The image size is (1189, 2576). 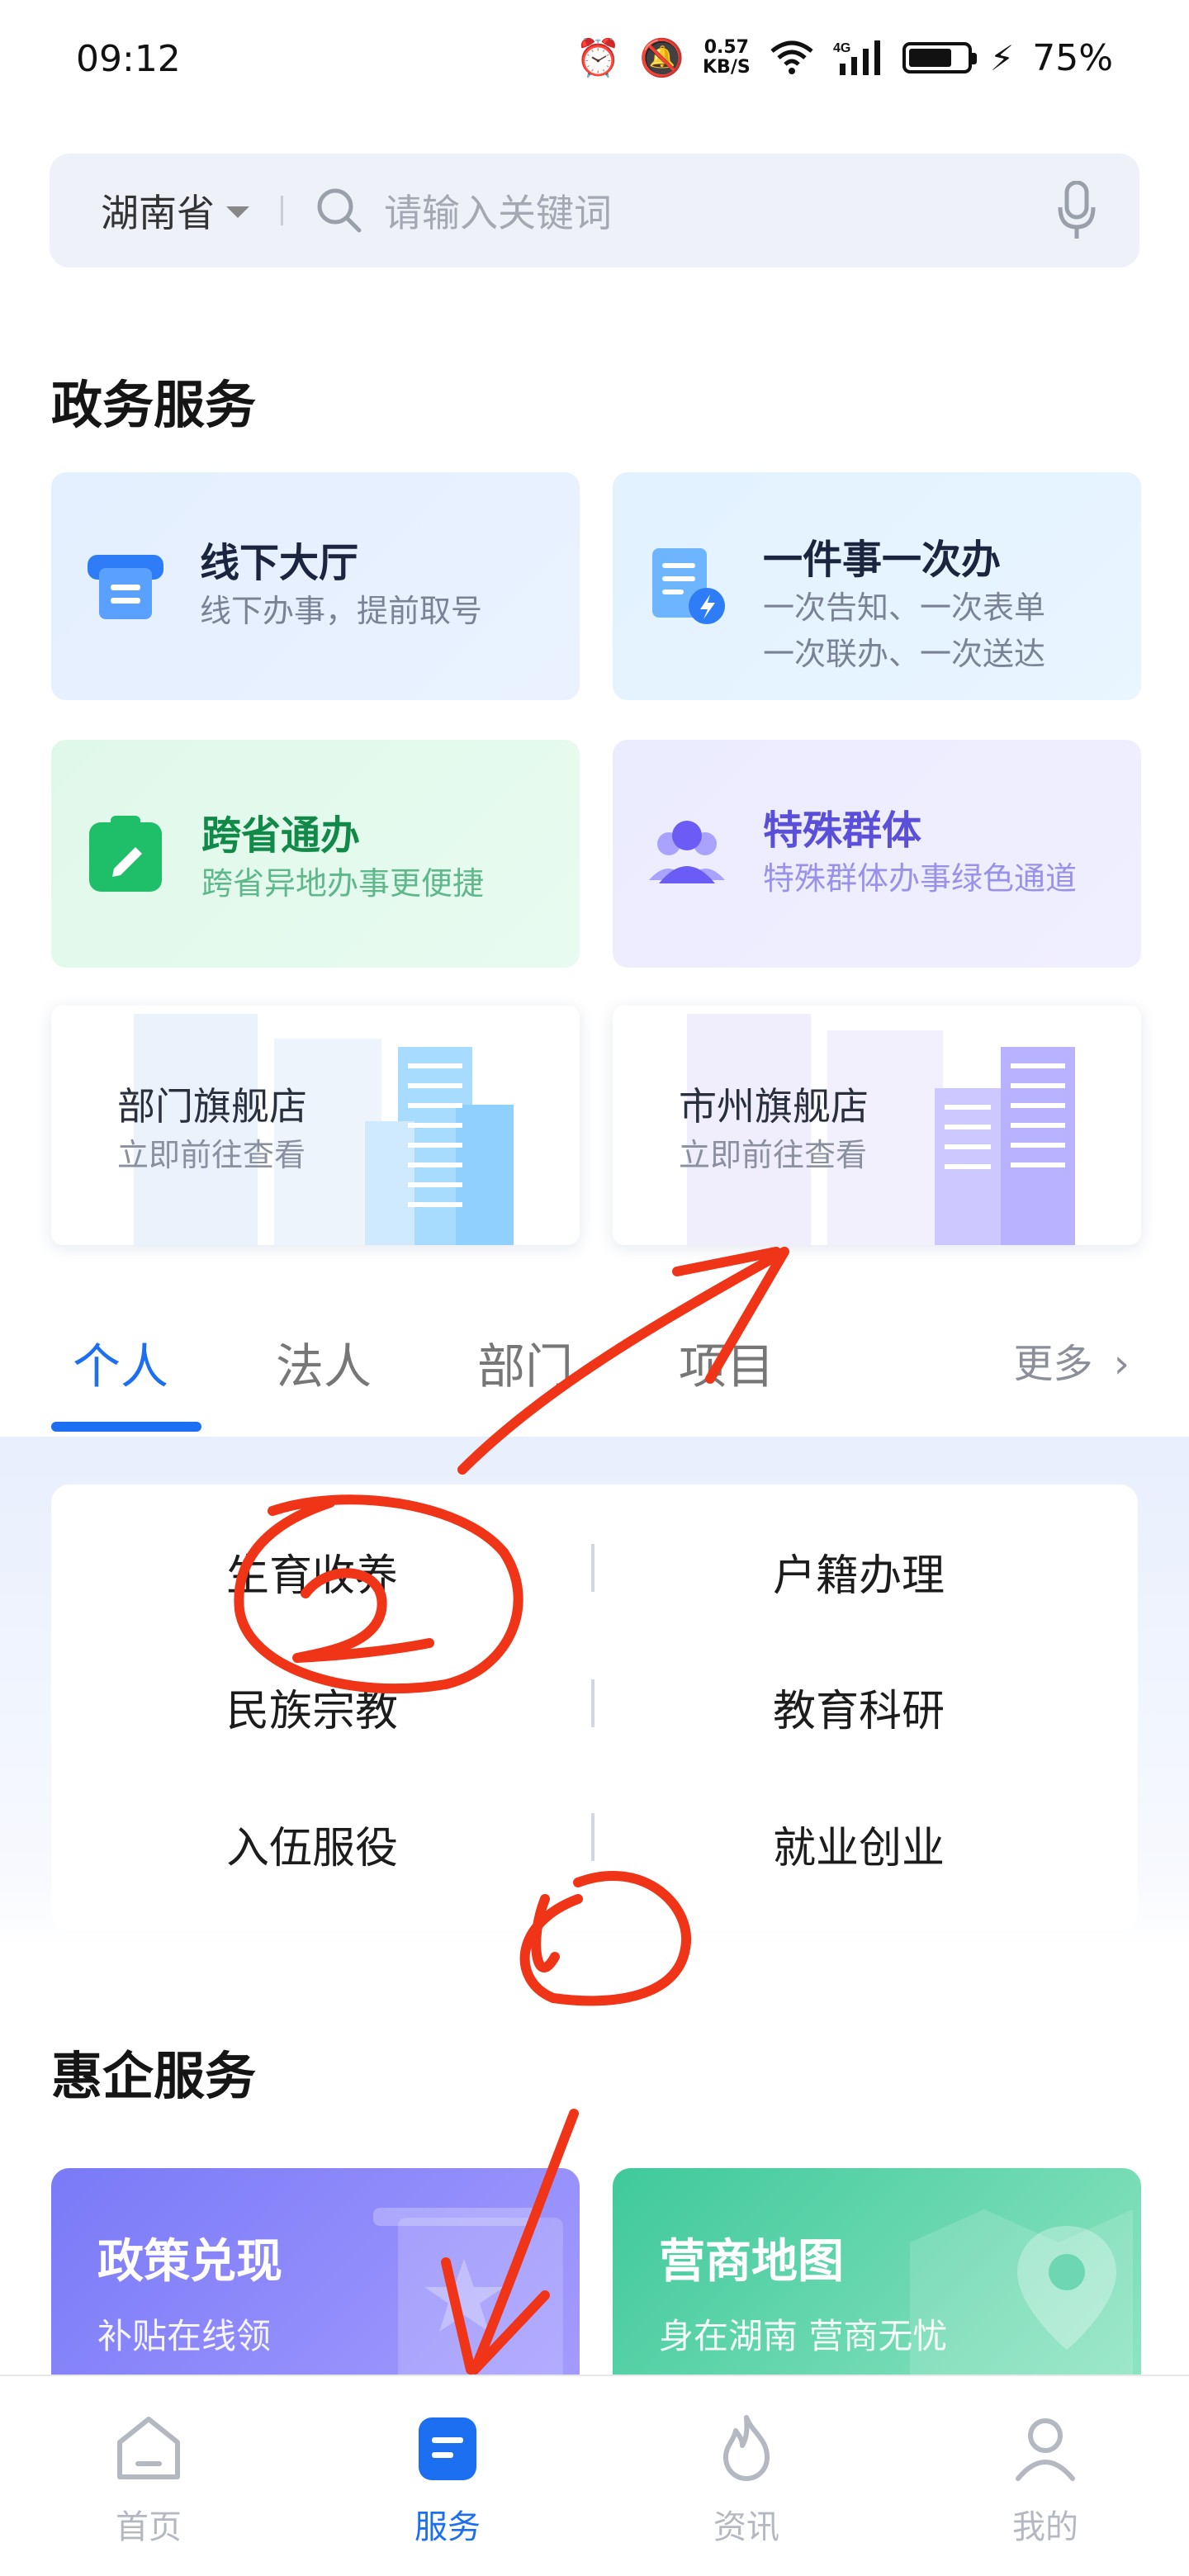 I want to click on special-groups-card: 特殊群体 特殊群体办事绿色通道, so click(x=877, y=854).